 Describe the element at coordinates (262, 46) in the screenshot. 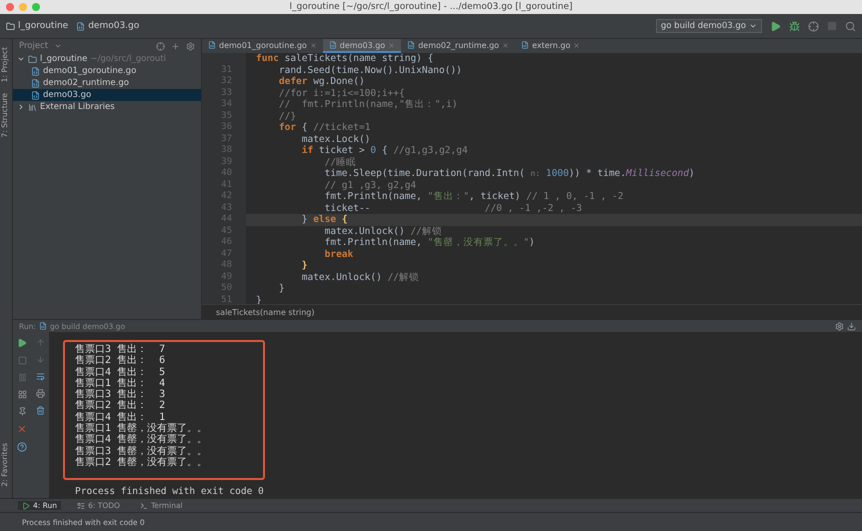

I see `editor-tab: demo01_goroutine.go` at that location.